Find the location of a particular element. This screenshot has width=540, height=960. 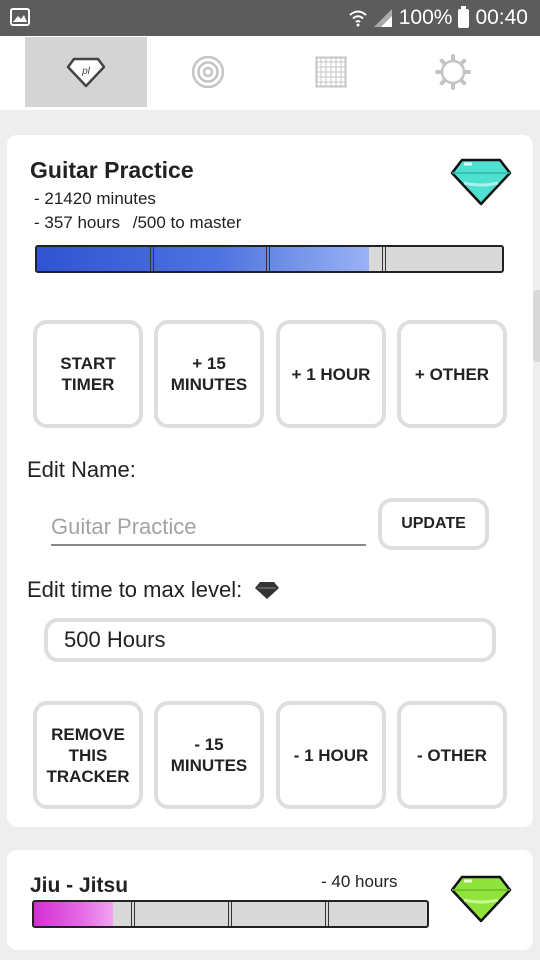

tab-bar: pl is located at coordinates (270, 73).